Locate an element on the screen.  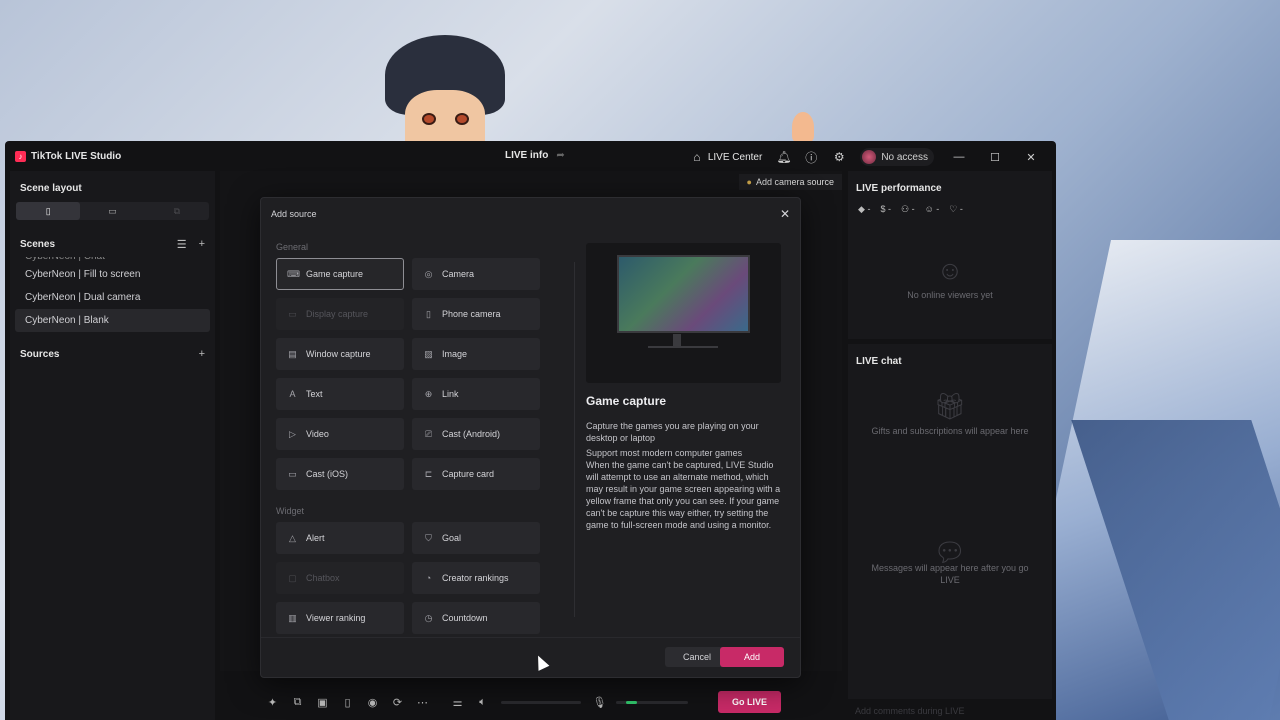
wallpaper-fist is located at coordinates (803, 127).